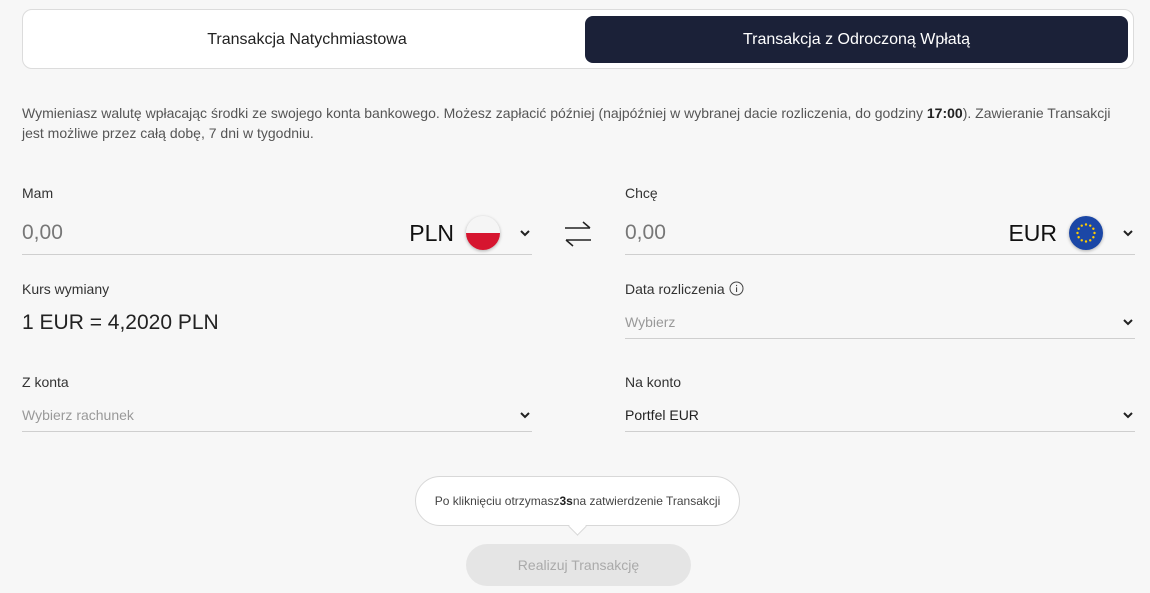 The image size is (1150, 593). I want to click on swap-arrows-icon, so click(578, 234).